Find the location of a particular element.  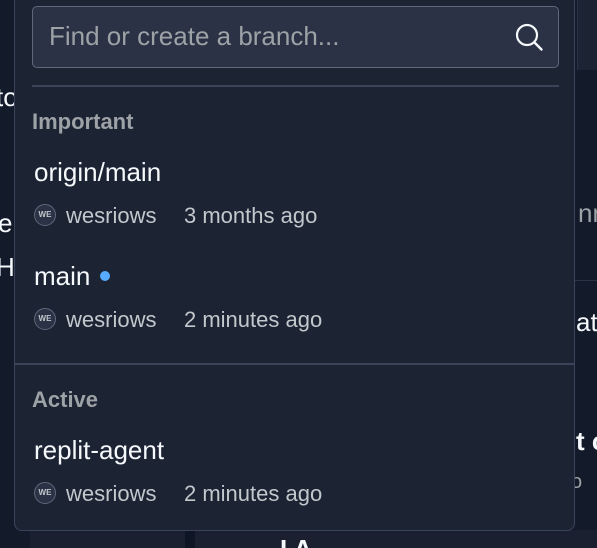

section-divider is located at coordinates (294, 364).